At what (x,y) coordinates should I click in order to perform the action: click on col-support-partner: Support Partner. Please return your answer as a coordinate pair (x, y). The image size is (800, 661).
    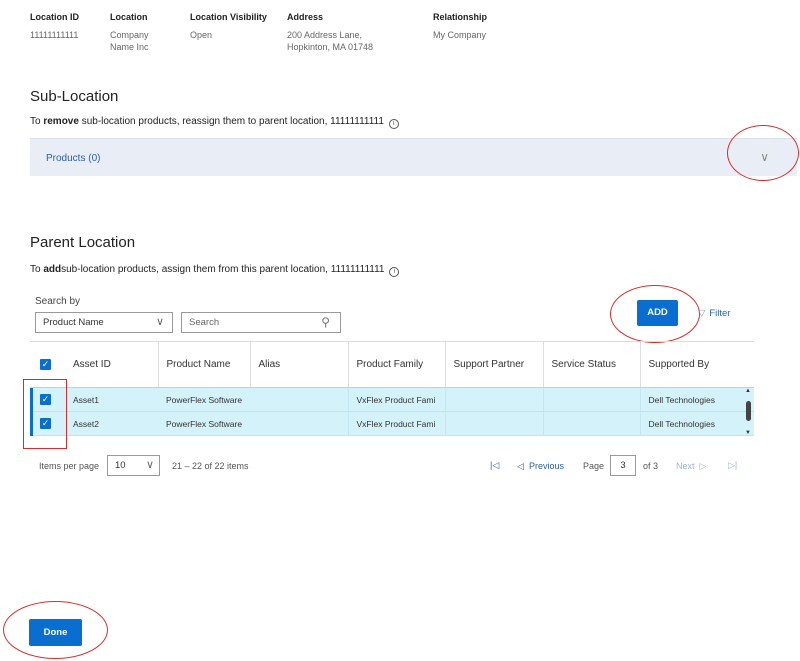
    Looking at the image, I should click on (493, 364).